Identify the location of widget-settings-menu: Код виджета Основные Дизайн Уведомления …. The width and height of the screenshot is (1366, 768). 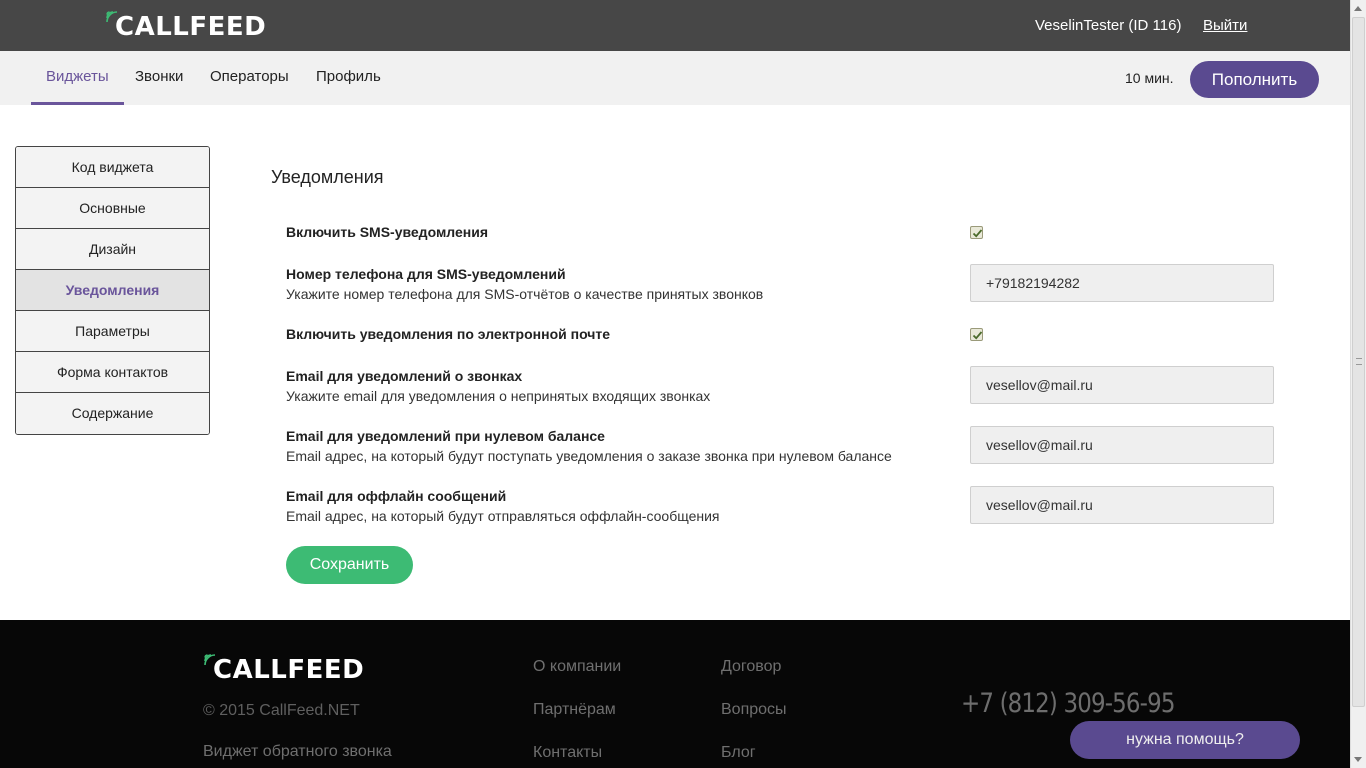
(112, 290).